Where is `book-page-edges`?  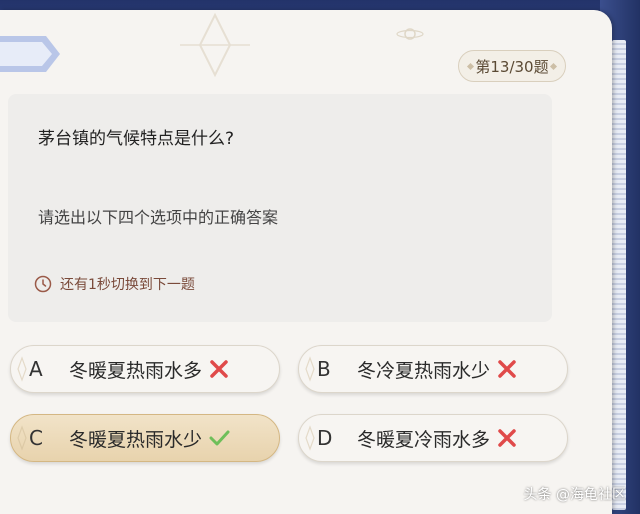 book-page-edges is located at coordinates (619, 275).